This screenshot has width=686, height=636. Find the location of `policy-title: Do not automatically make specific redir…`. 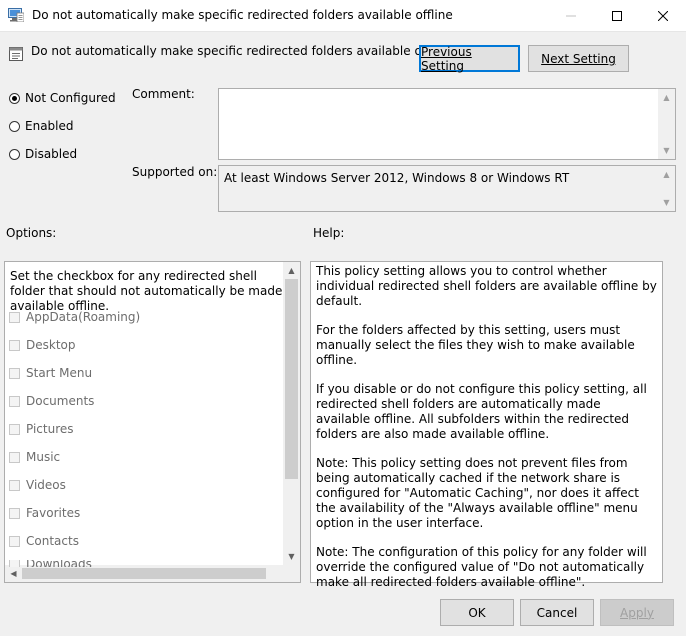

policy-title: Do not automatically make specific redir… is located at coordinates (241, 51).